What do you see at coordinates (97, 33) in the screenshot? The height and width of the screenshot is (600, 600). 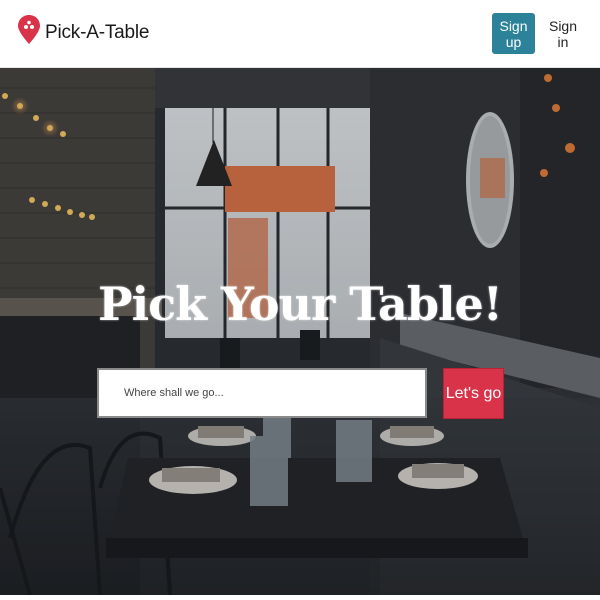 I see `brand-name: Pick-A-Table` at bounding box center [97, 33].